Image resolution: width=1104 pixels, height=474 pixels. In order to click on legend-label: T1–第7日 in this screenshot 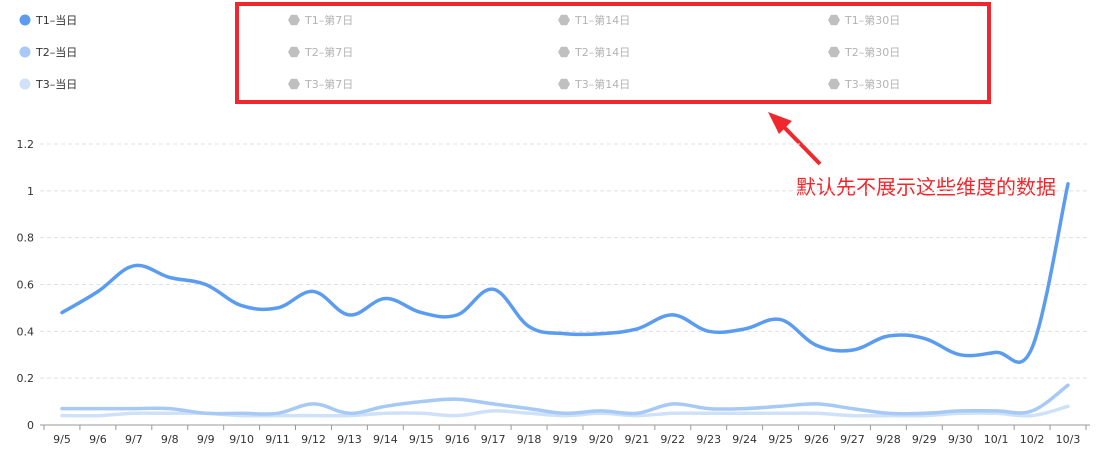, I will do `click(328, 20)`.